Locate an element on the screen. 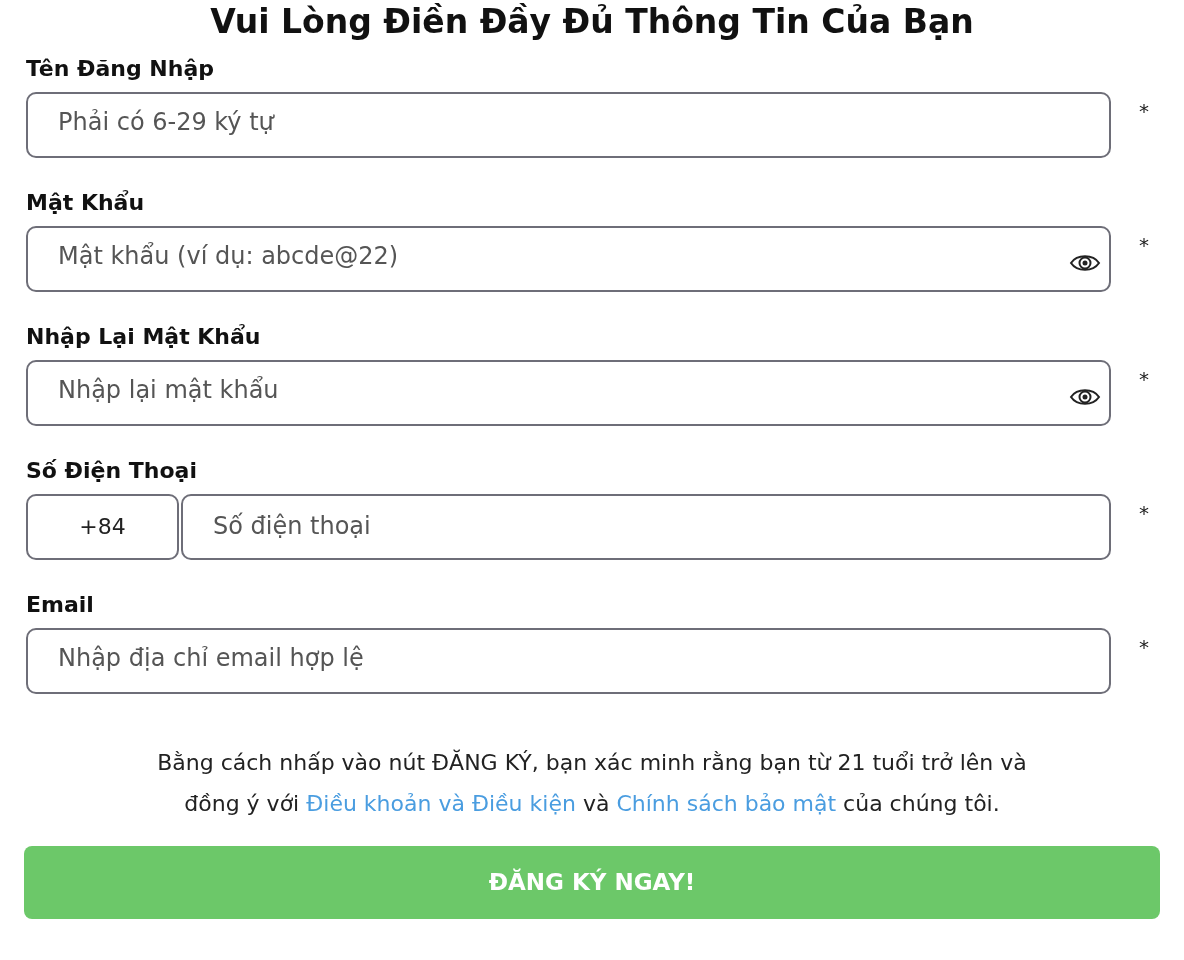  input-field: Mật khẩu (ví dụ: abcde@22) is located at coordinates (568, 259).